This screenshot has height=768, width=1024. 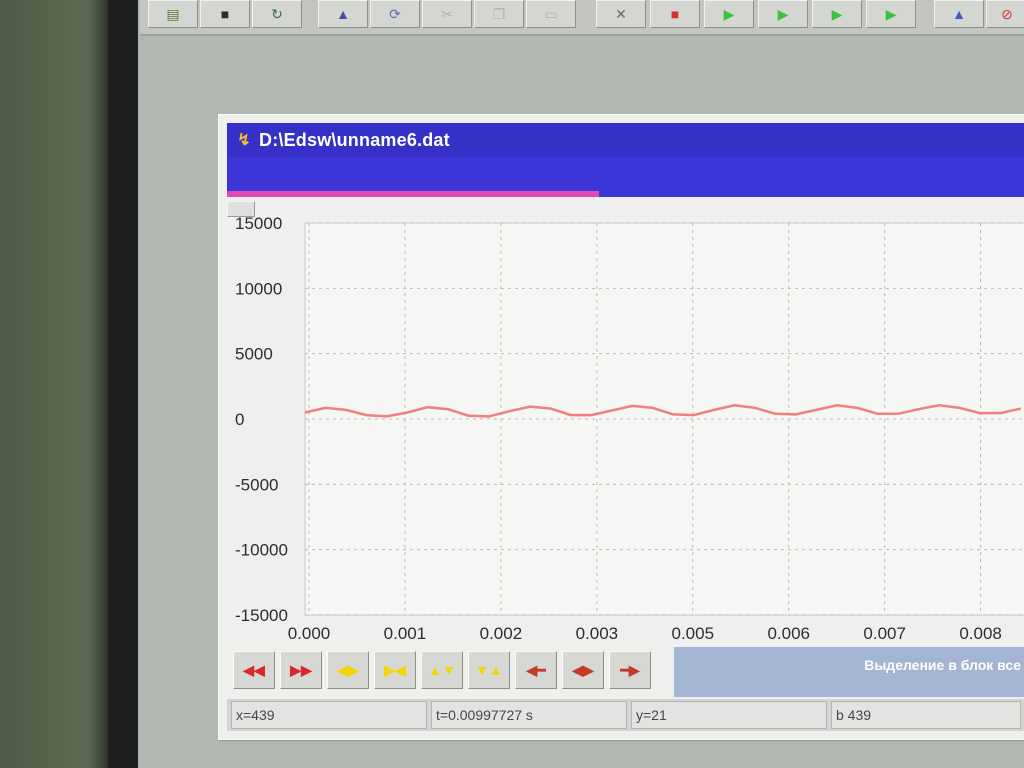 I want to click on stop-icon: ■, so click(x=675, y=14).